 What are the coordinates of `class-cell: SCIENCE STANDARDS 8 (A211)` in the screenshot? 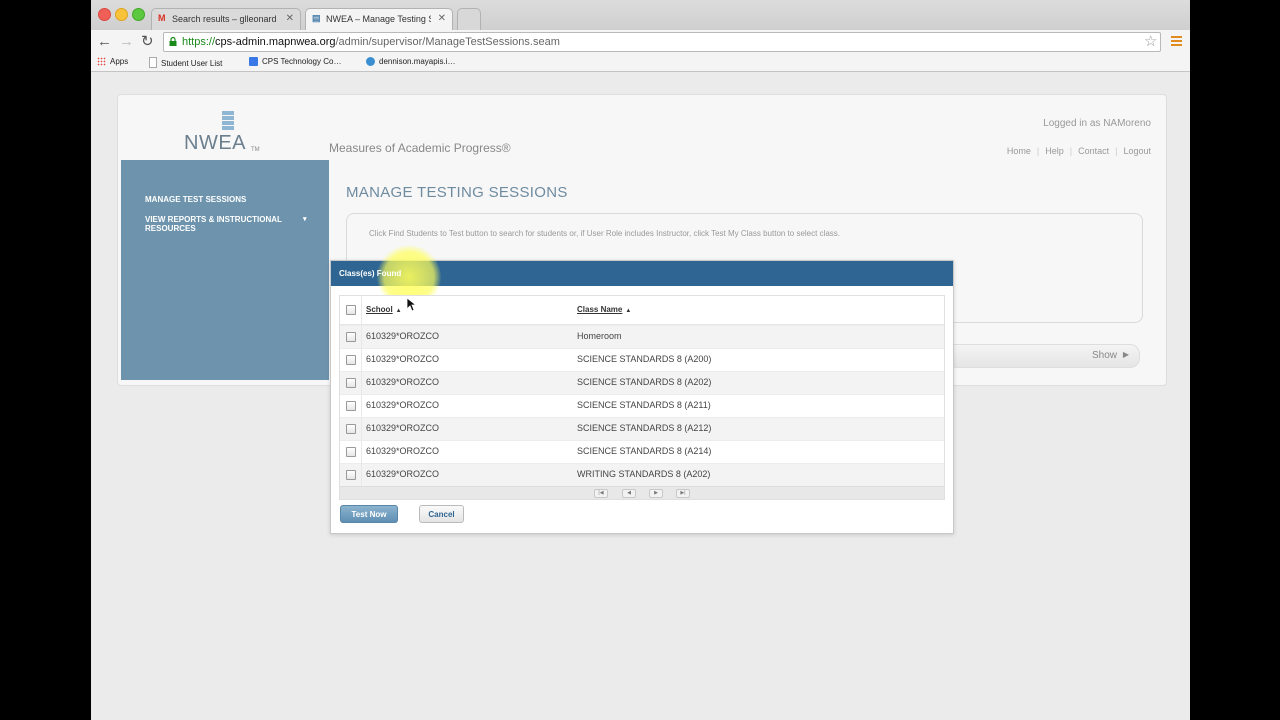 It's located at (644, 405).